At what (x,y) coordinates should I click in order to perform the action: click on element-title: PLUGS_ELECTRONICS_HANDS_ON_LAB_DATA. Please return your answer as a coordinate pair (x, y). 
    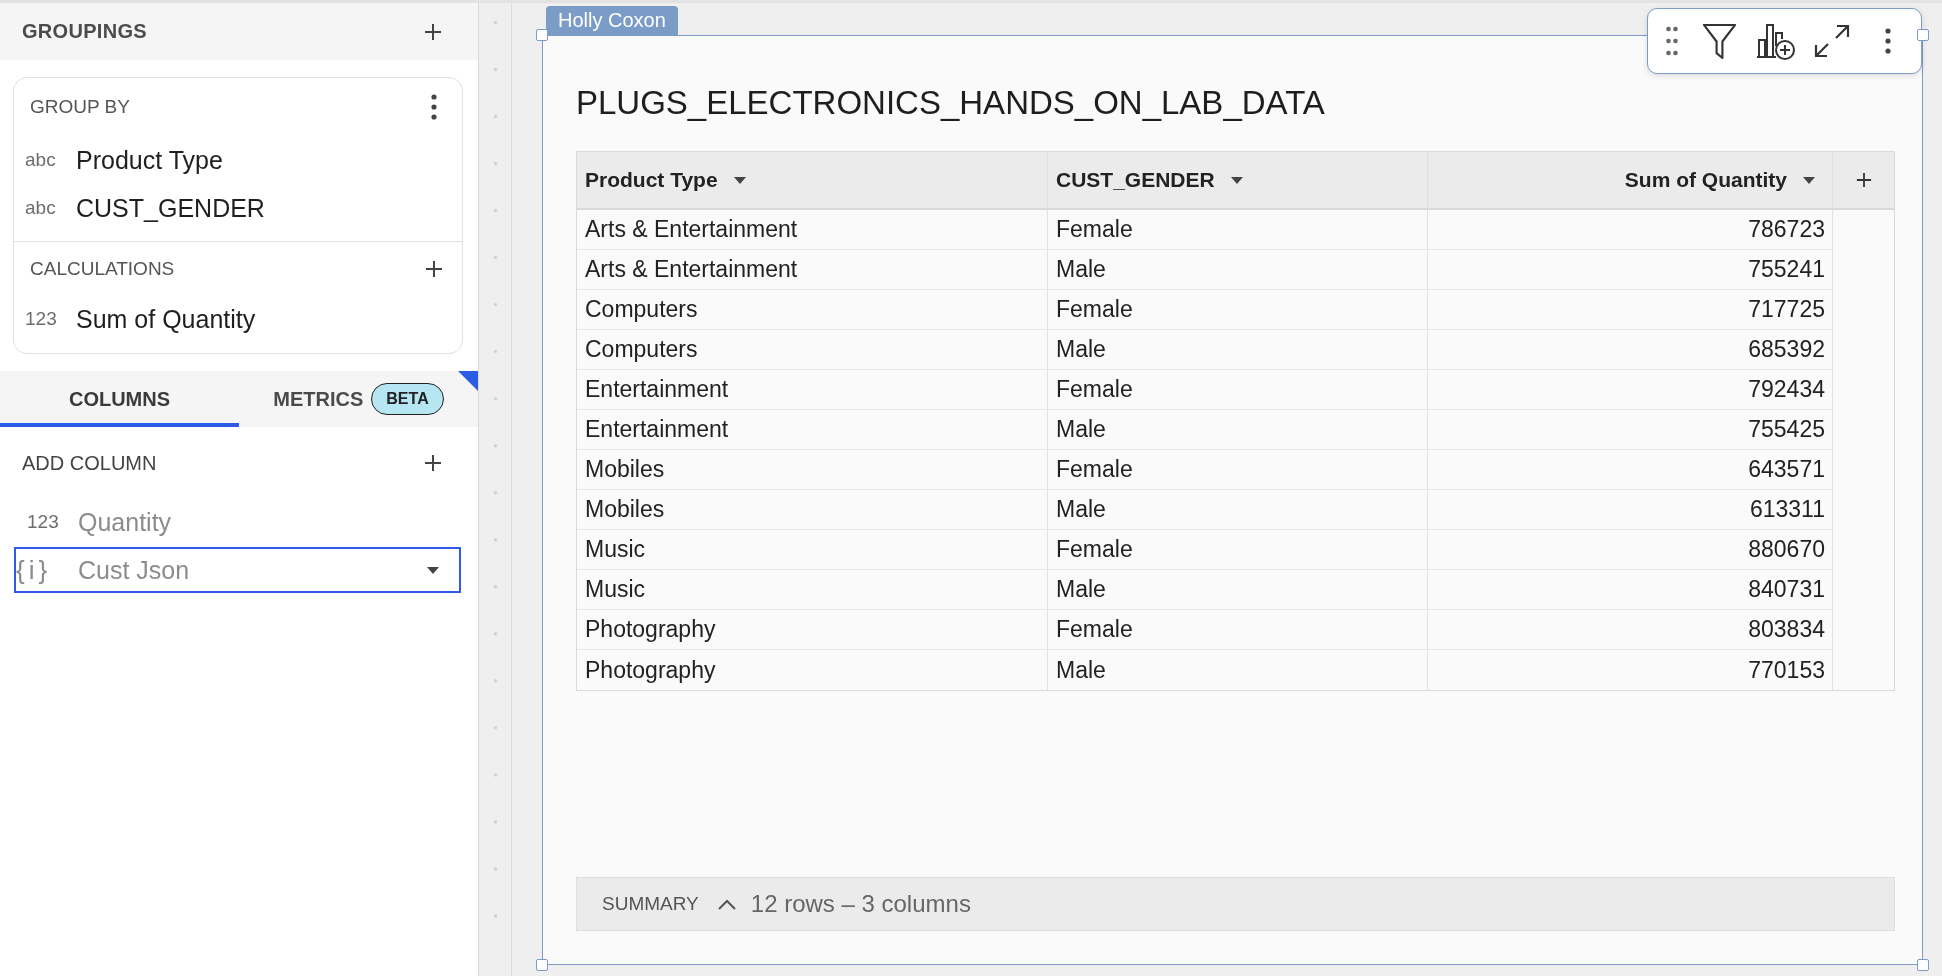
    Looking at the image, I should click on (950, 103).